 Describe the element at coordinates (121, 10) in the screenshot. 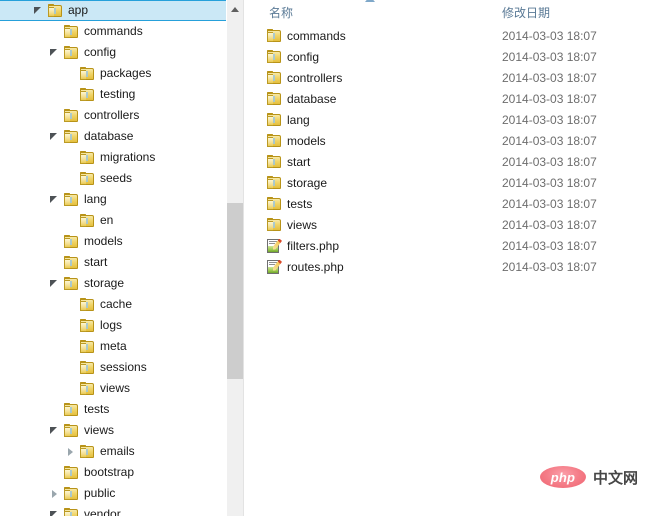

I see `tree-item-app: app` at that location.